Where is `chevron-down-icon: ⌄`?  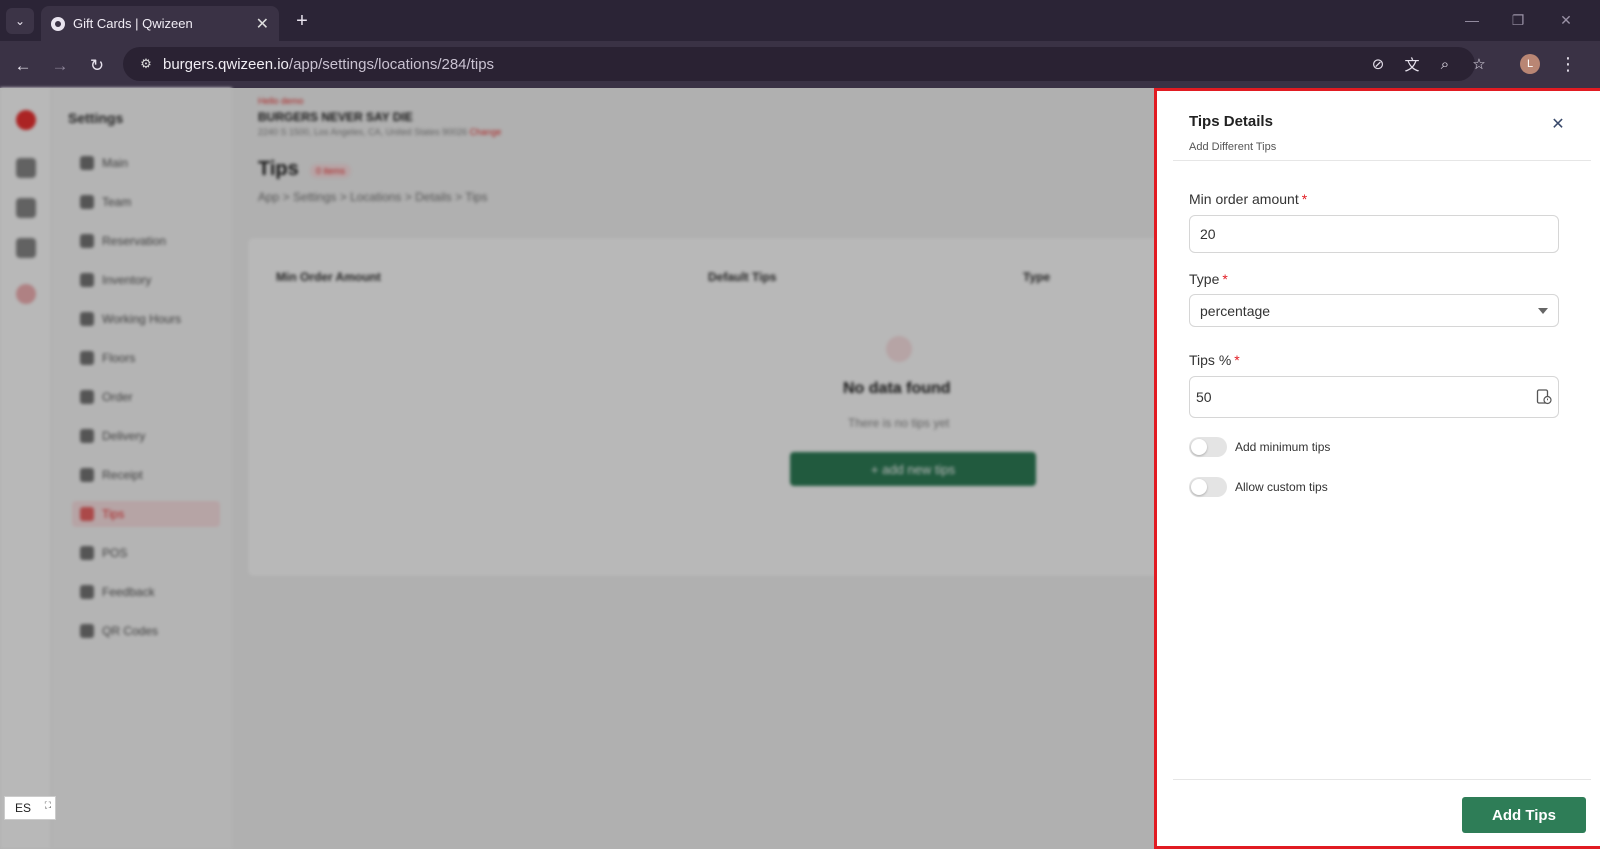
chevron-down-icon: ⌄ is located at coordinates (20, 21).